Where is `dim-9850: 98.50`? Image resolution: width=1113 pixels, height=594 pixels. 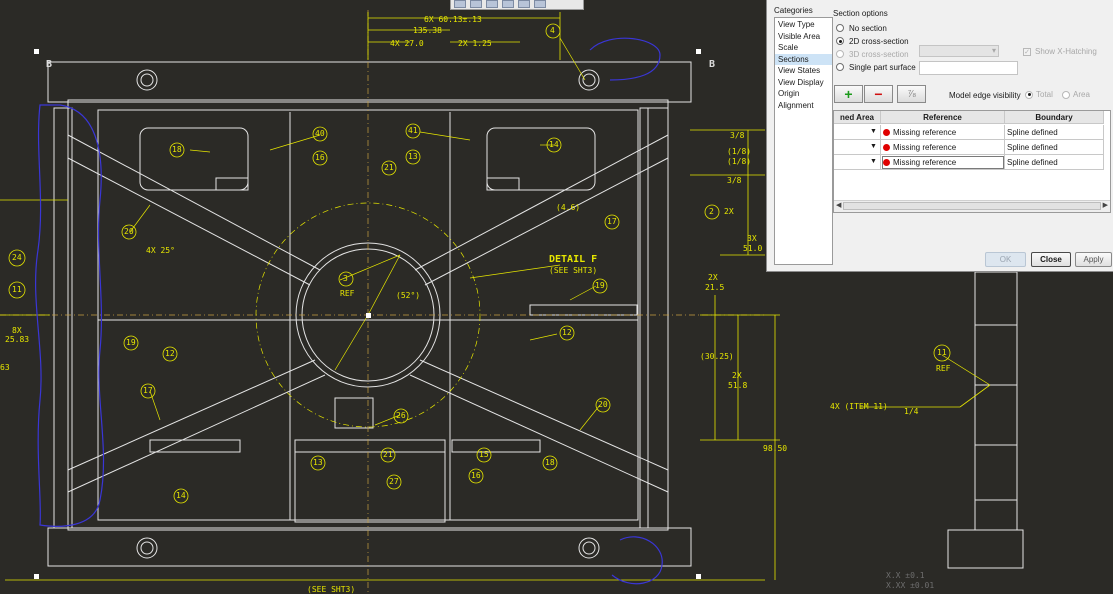
dim-9850: 98.50 is located at coordinates (775, 449).